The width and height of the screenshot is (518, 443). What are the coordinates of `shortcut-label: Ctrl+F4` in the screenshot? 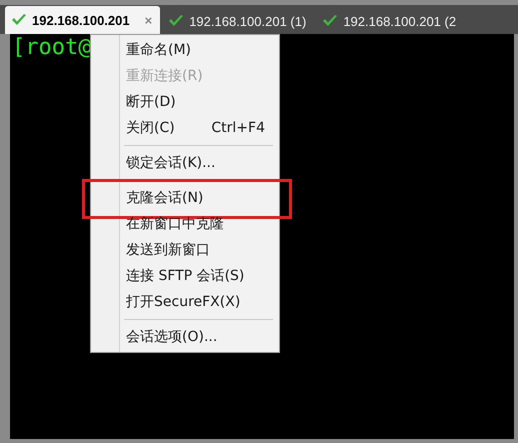 It's located at (238, 128).